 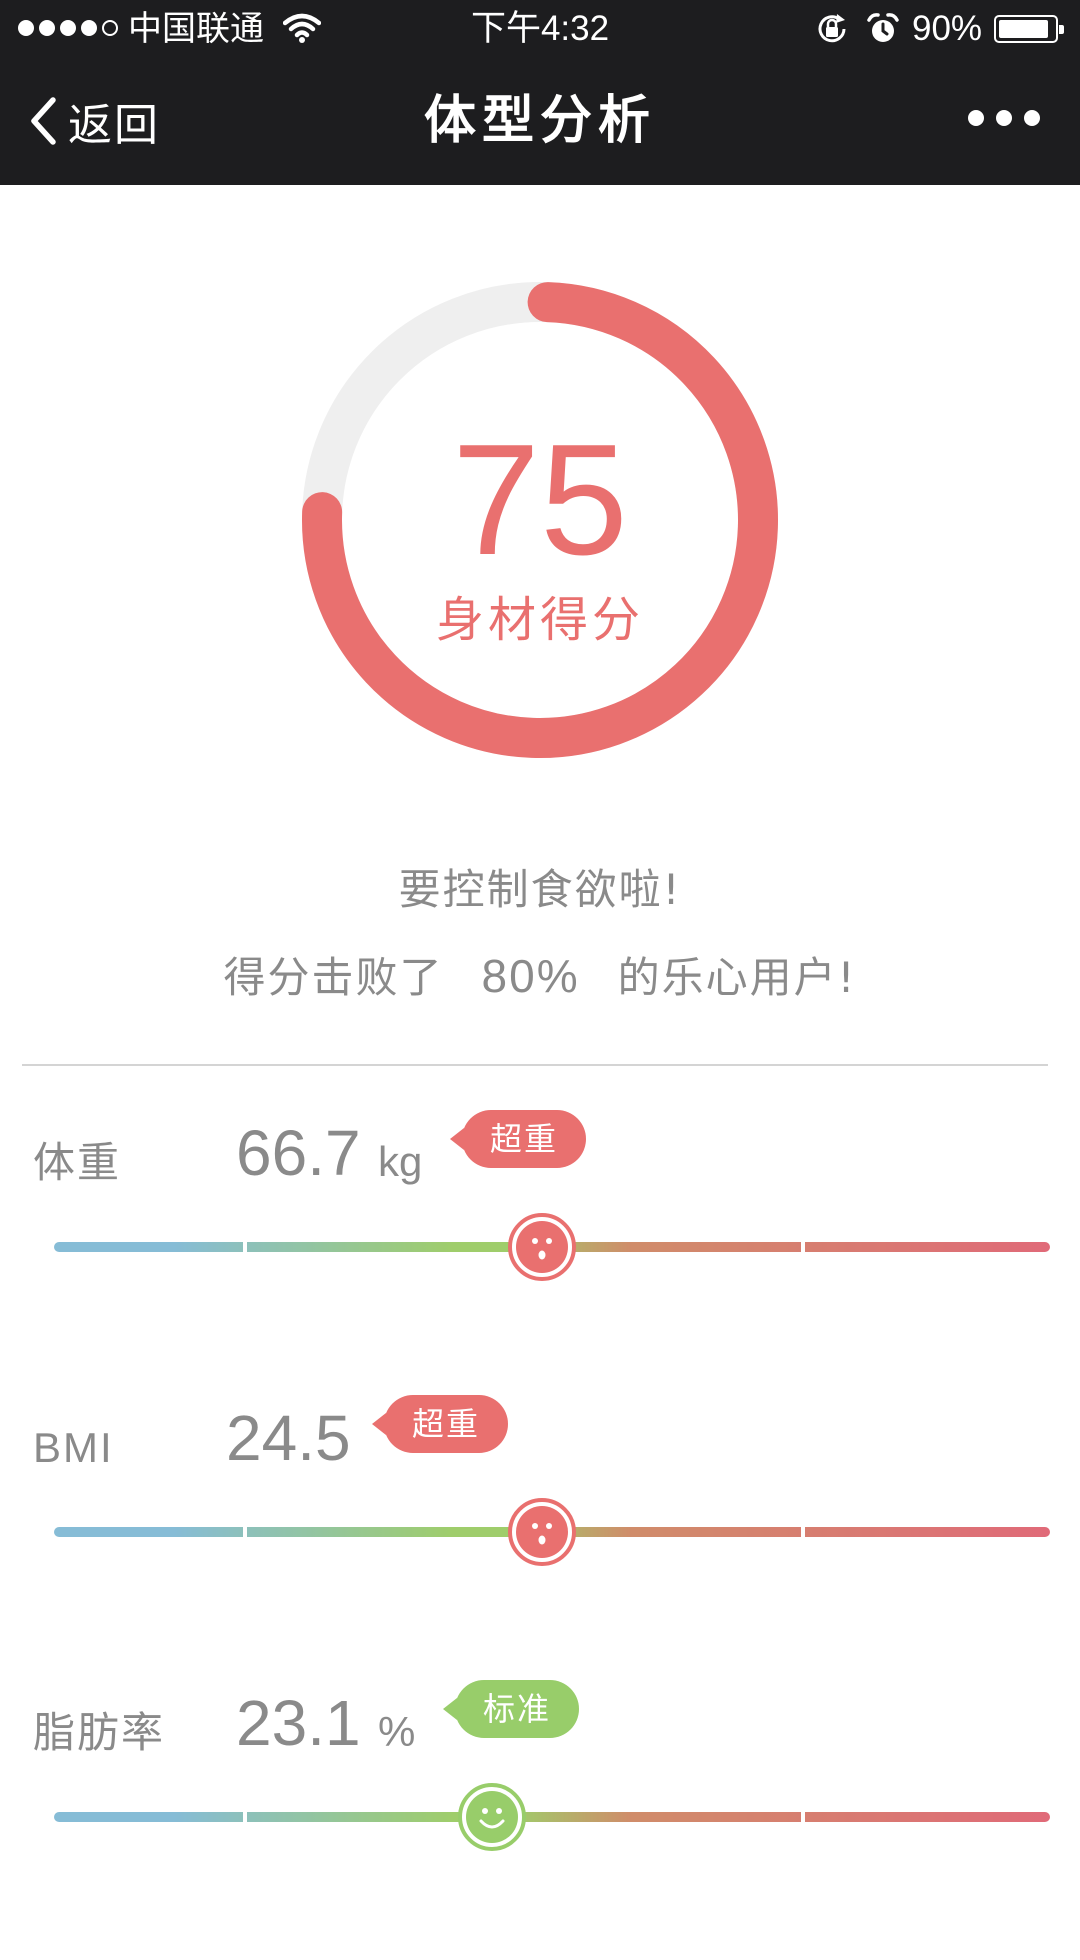 What do you see at coordinates (530, 976) in the screenshot?
I see `ranking-percent: 80%` at bounding box center [530, 976].